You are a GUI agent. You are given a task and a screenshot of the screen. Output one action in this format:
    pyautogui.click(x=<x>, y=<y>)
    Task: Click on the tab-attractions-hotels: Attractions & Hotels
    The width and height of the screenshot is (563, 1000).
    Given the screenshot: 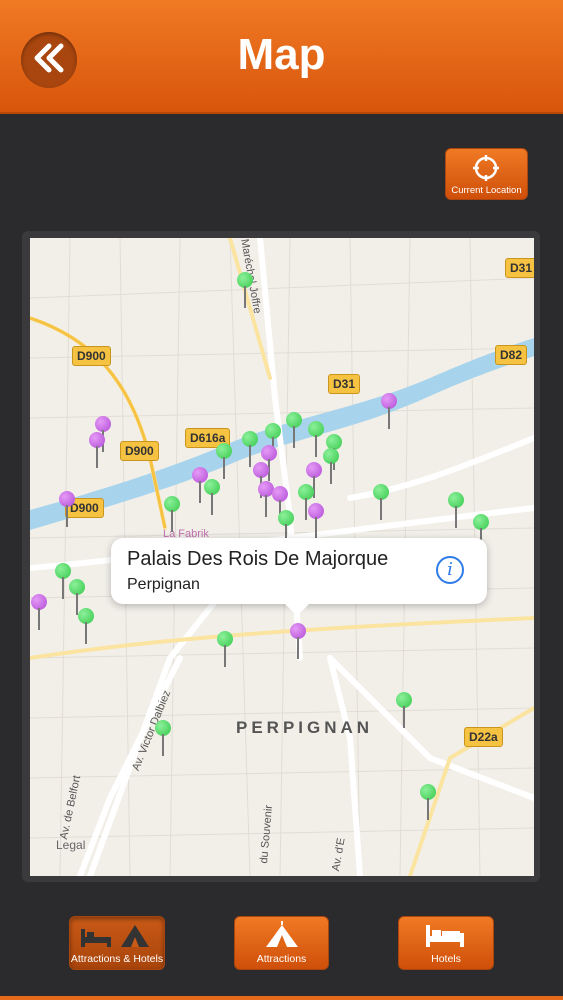 What is the action you would take?
    pyautogui.click(x=117, y=943)
    